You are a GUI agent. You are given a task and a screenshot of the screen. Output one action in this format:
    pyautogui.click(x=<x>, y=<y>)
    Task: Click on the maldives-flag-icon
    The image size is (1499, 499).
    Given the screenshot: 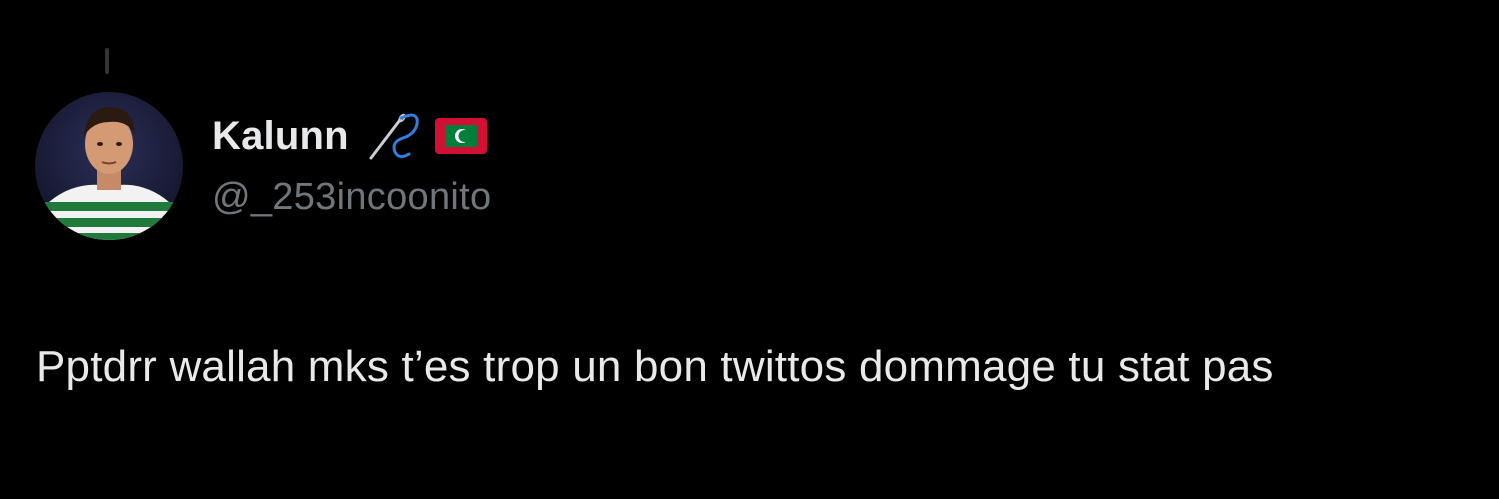 What is the action you would take?
    pyautogui.click(x=460, y=136)
    